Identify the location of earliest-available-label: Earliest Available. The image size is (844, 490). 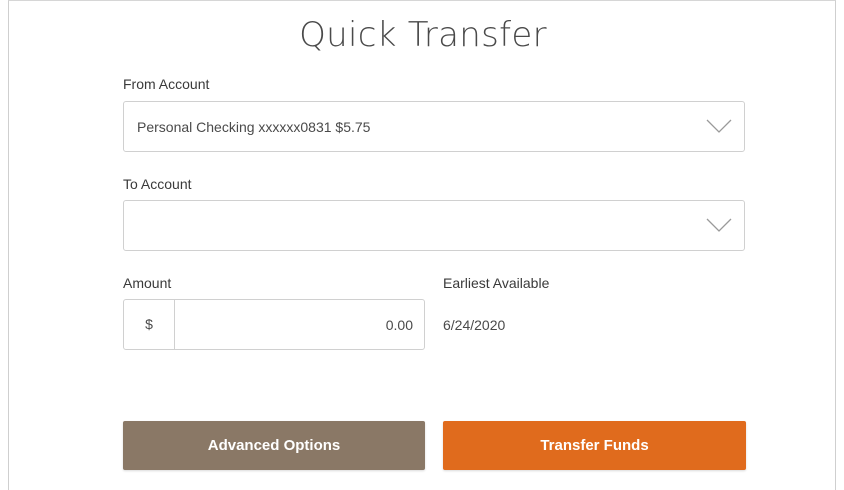
(496, 283).